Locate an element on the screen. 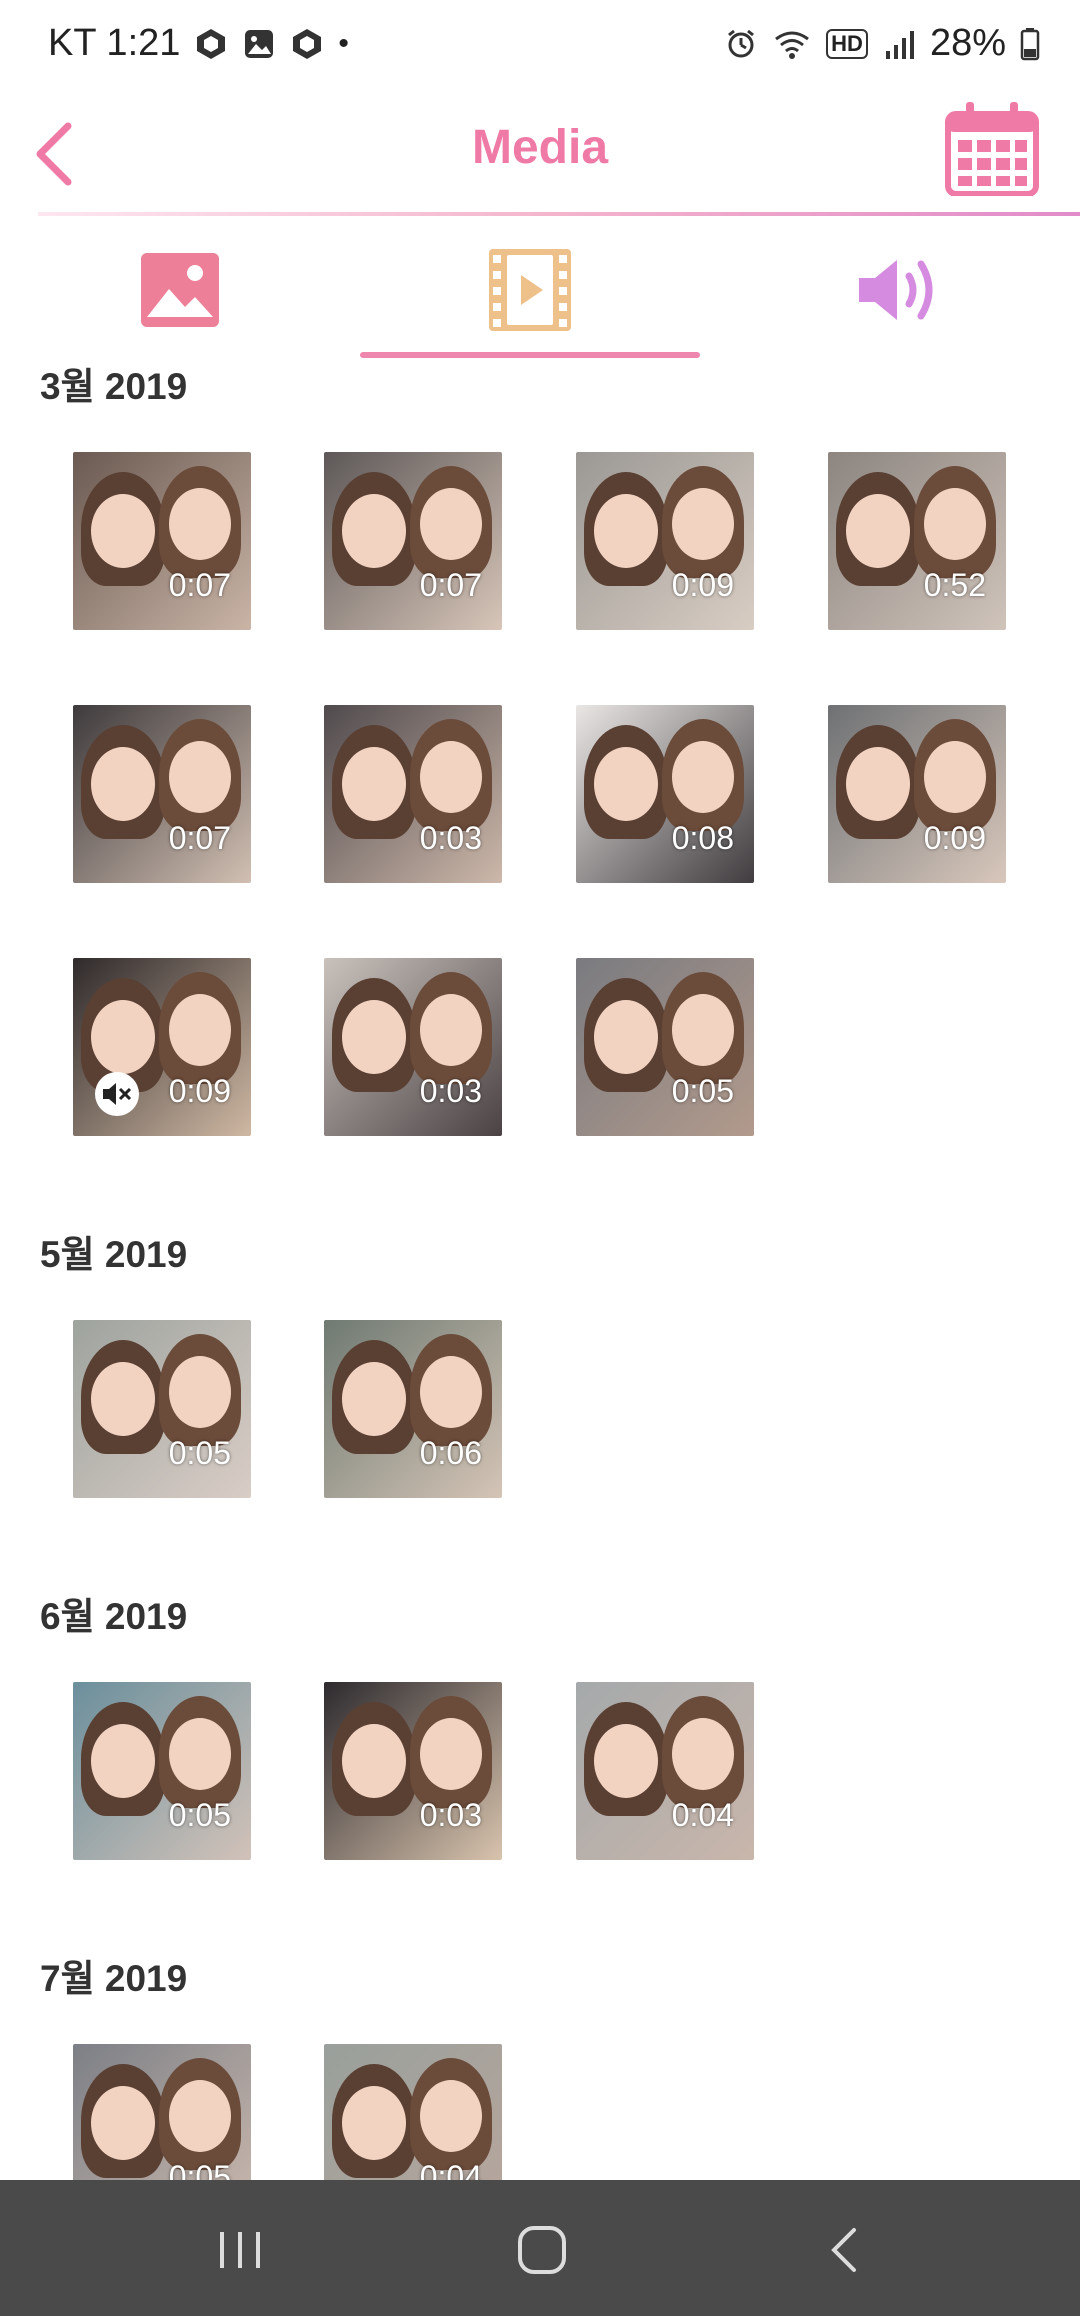  calendar-icon is located at coordinates (992, 148).